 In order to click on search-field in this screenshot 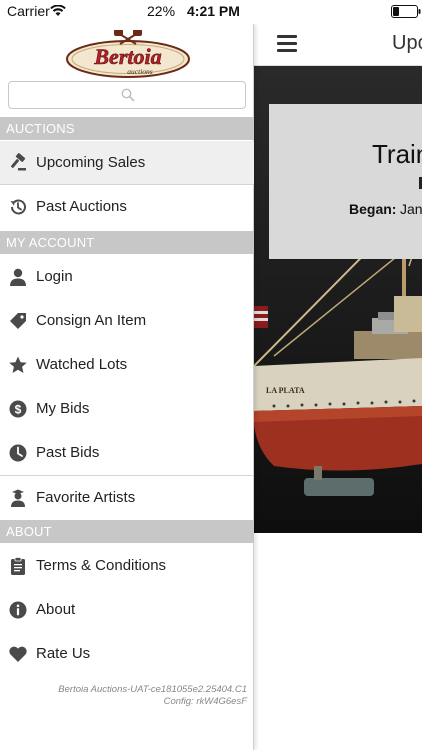, I will do `click(127, 95)`.